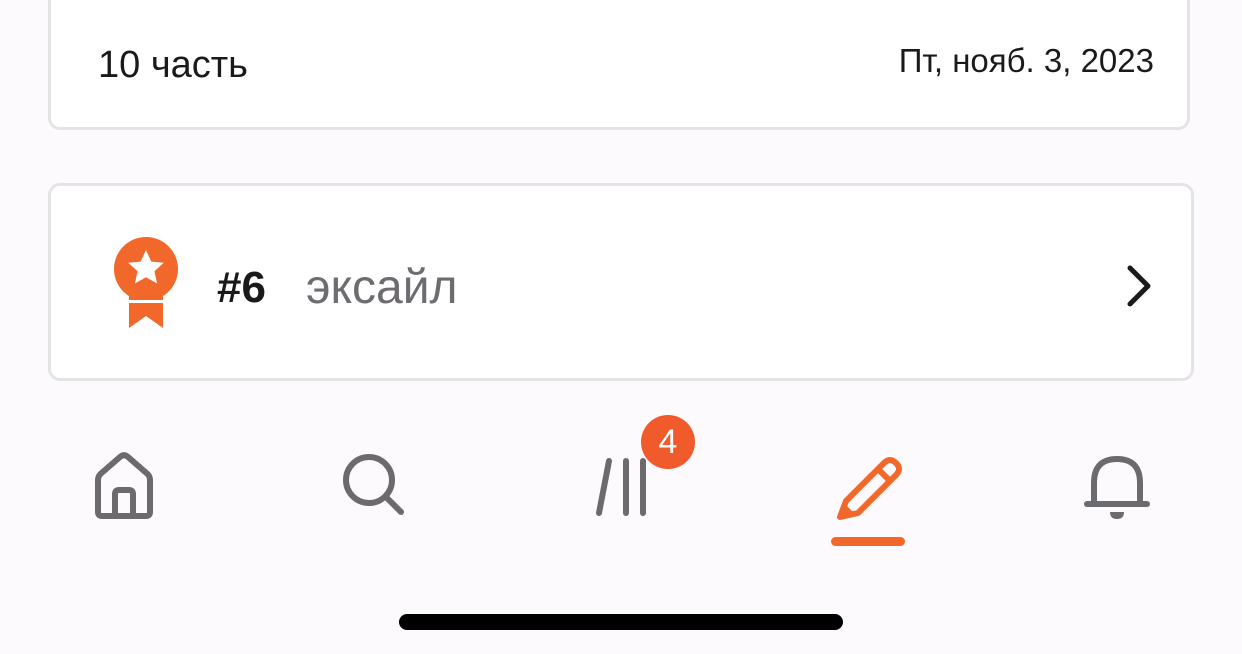  What do you see at coordinates (668, 442) in the screenshot?
I see `library-badge: 4` at bounding box center [668, 442].